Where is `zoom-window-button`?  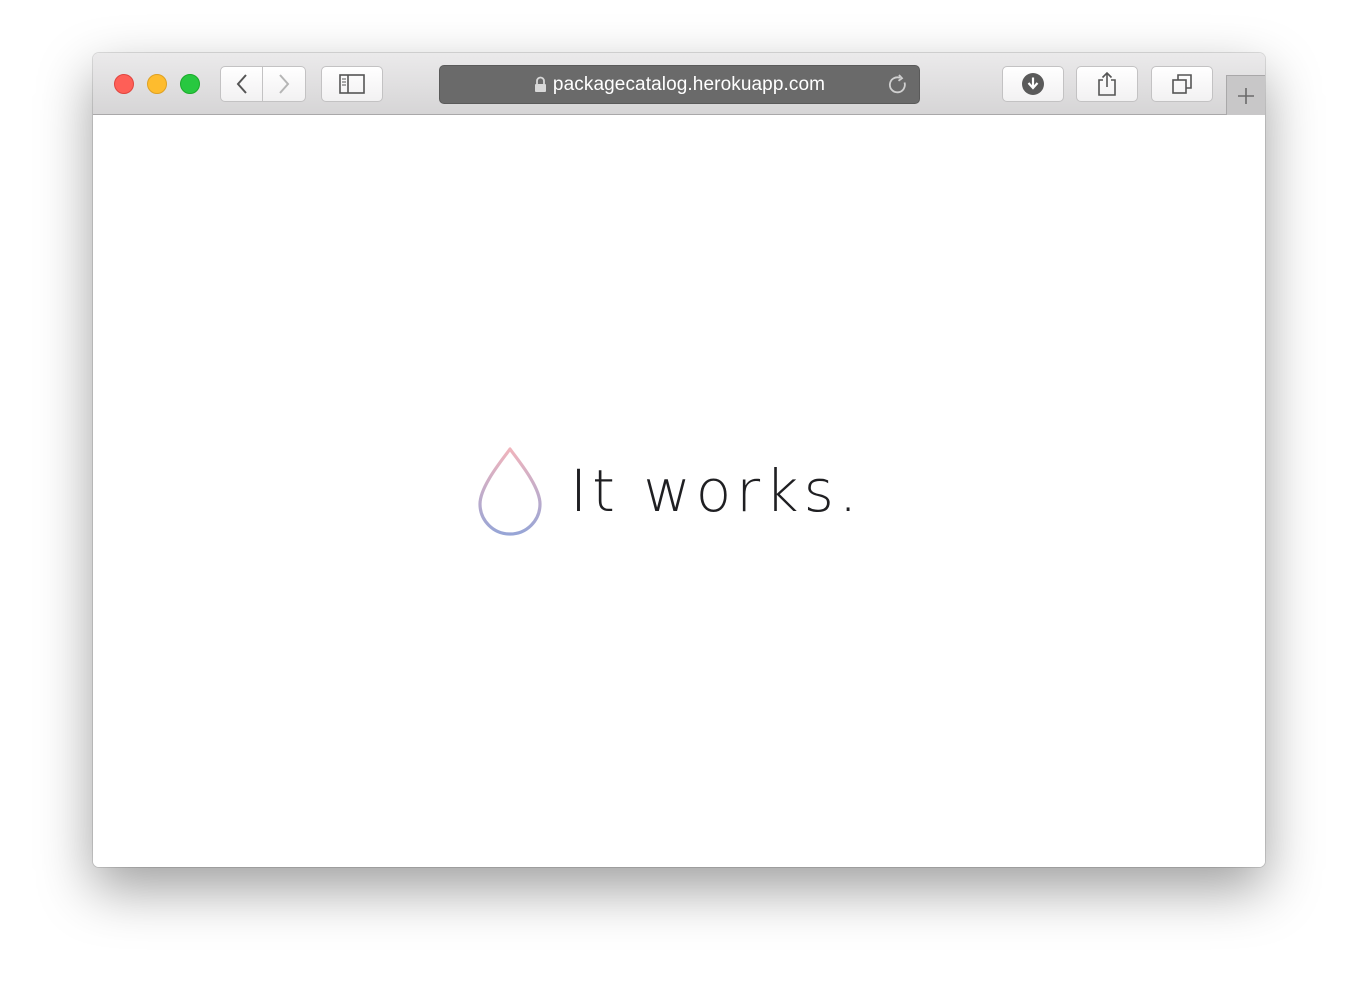
zoom-window-button is located at coordinates (190, 84).